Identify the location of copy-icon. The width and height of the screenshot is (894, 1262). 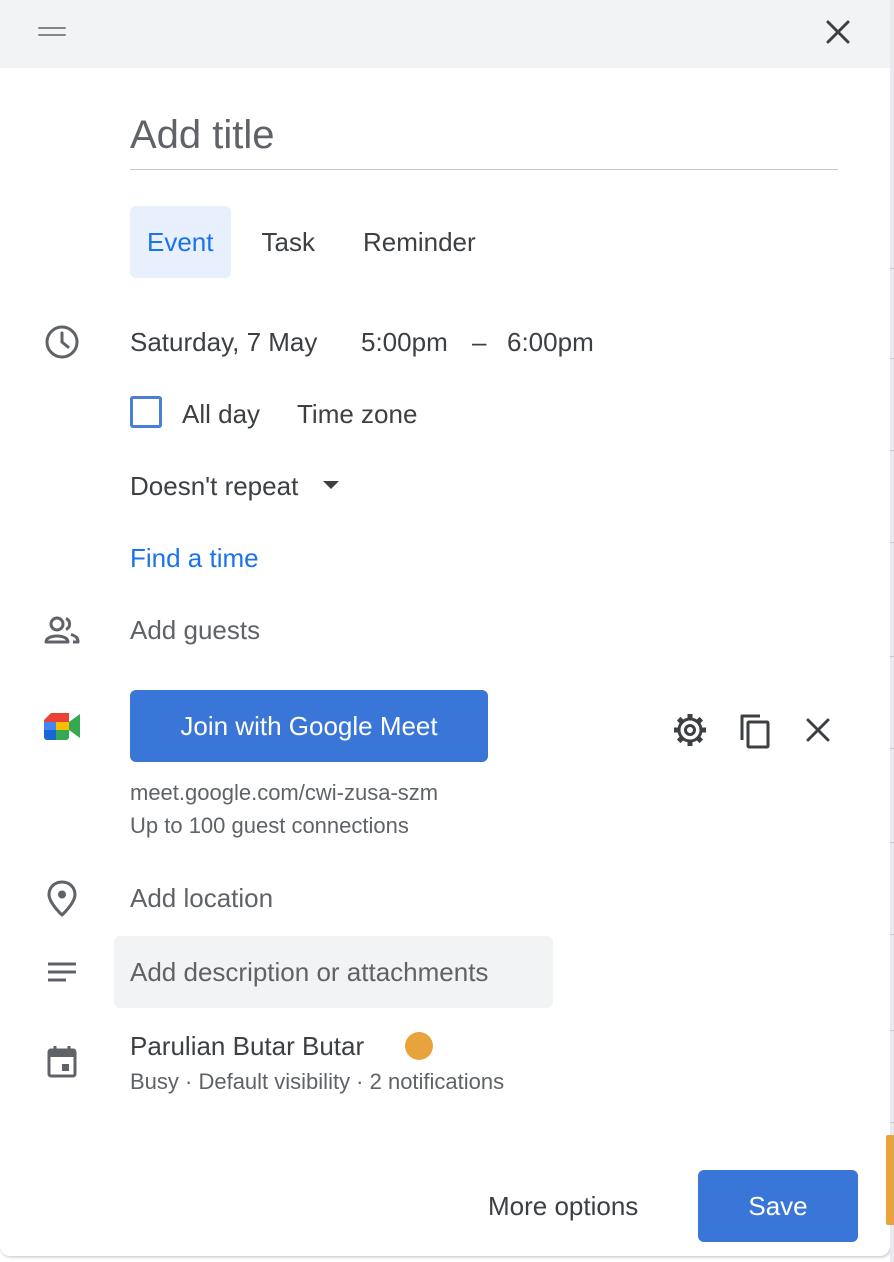
(754, 730).